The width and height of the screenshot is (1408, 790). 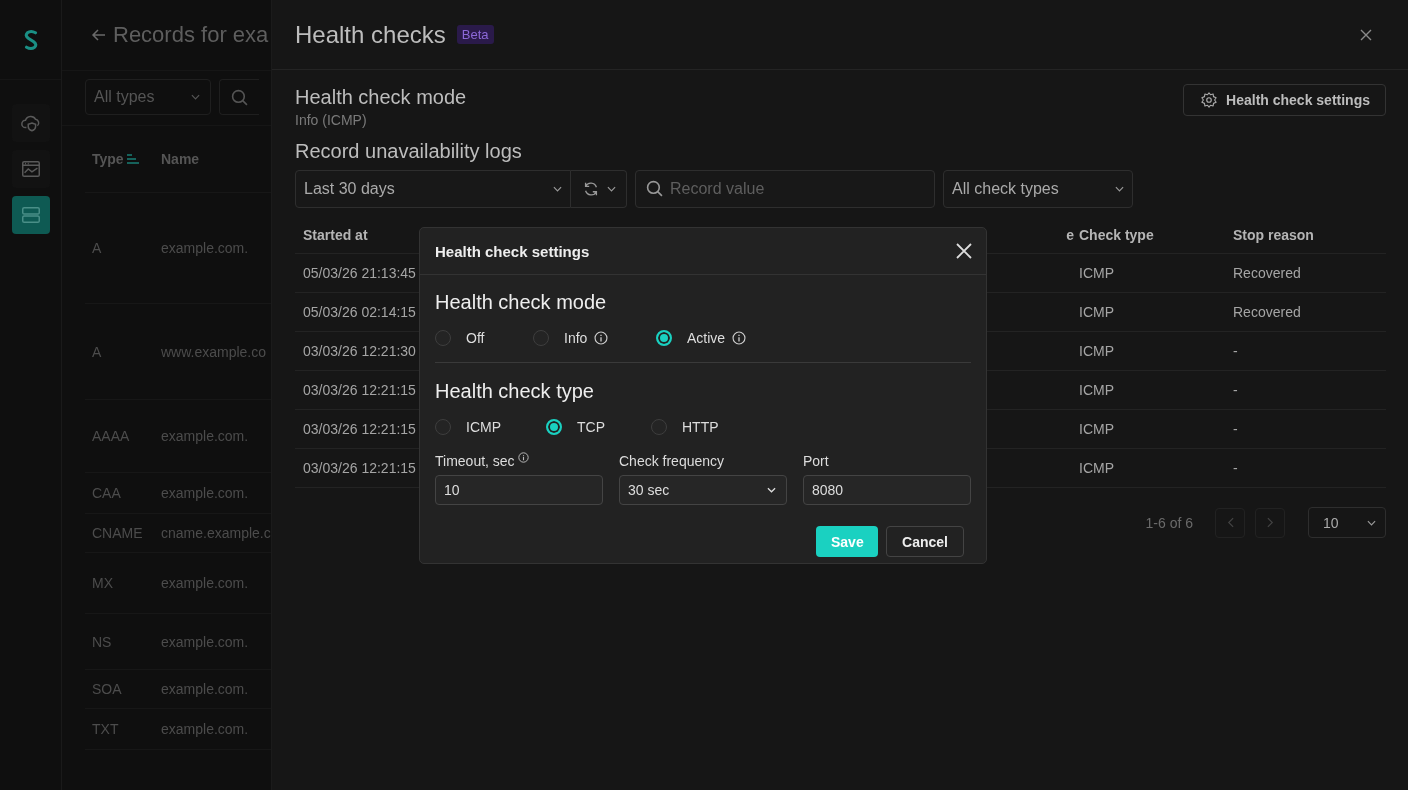 I want to click on table-cell: 05/03/26 21:13:45, so click(x=359, y=273).